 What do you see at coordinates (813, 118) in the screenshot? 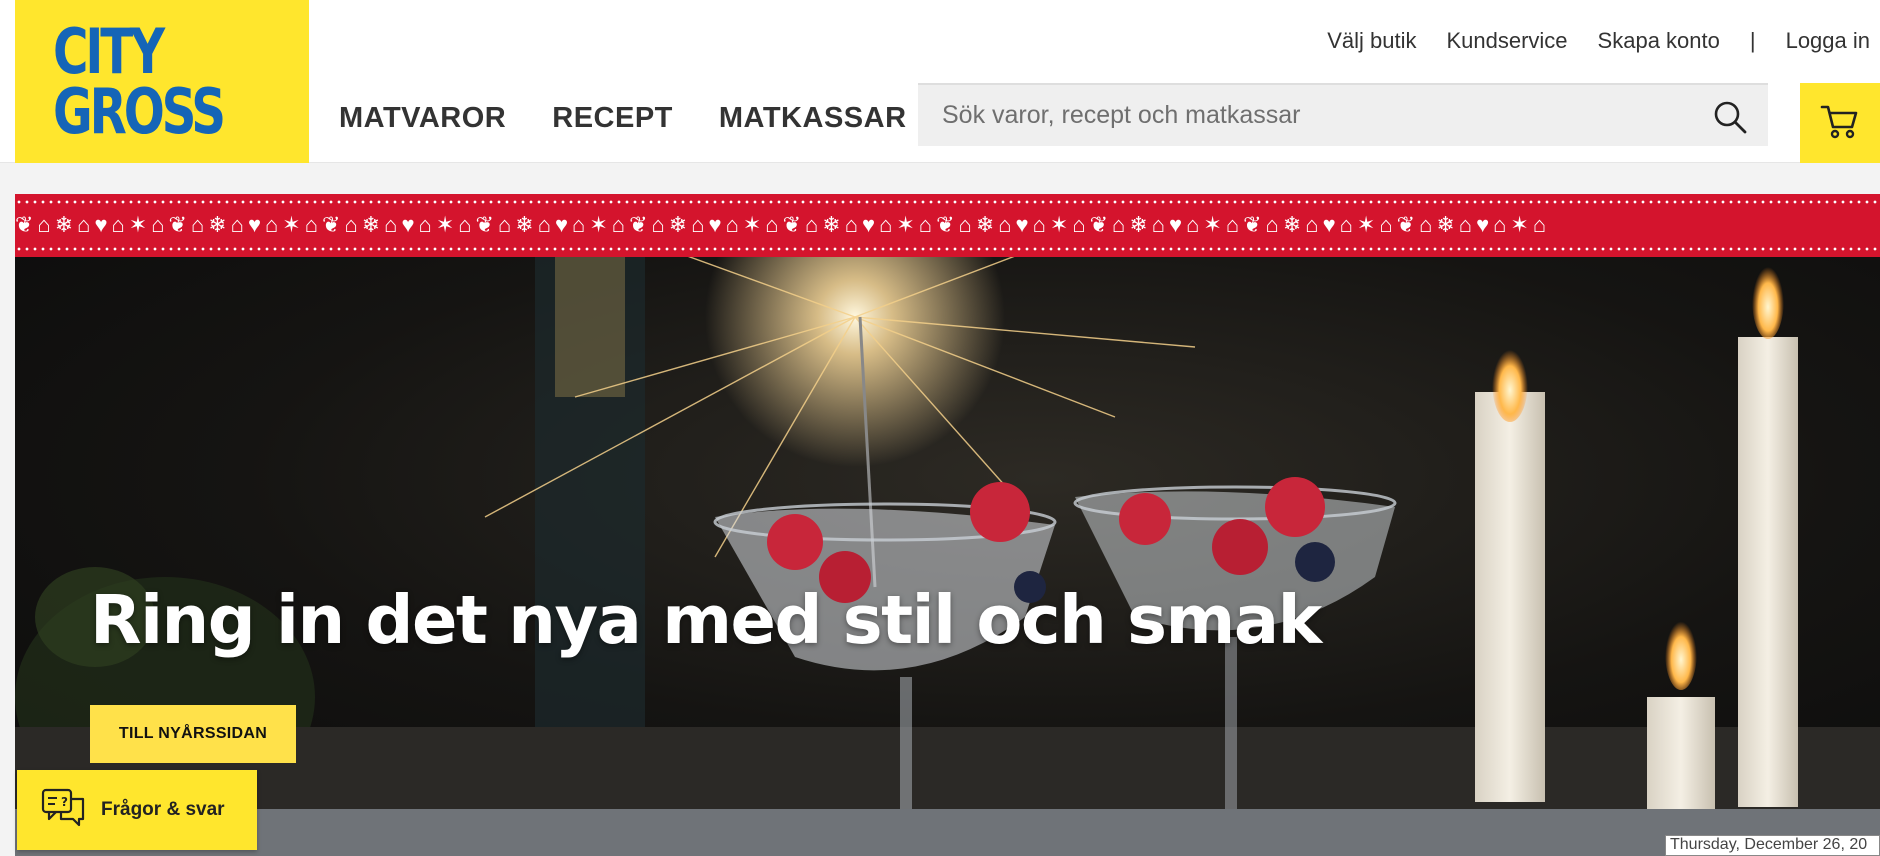
I see `nav-item-matkassar: MATKASSAR` at bounding box center [813, 118].